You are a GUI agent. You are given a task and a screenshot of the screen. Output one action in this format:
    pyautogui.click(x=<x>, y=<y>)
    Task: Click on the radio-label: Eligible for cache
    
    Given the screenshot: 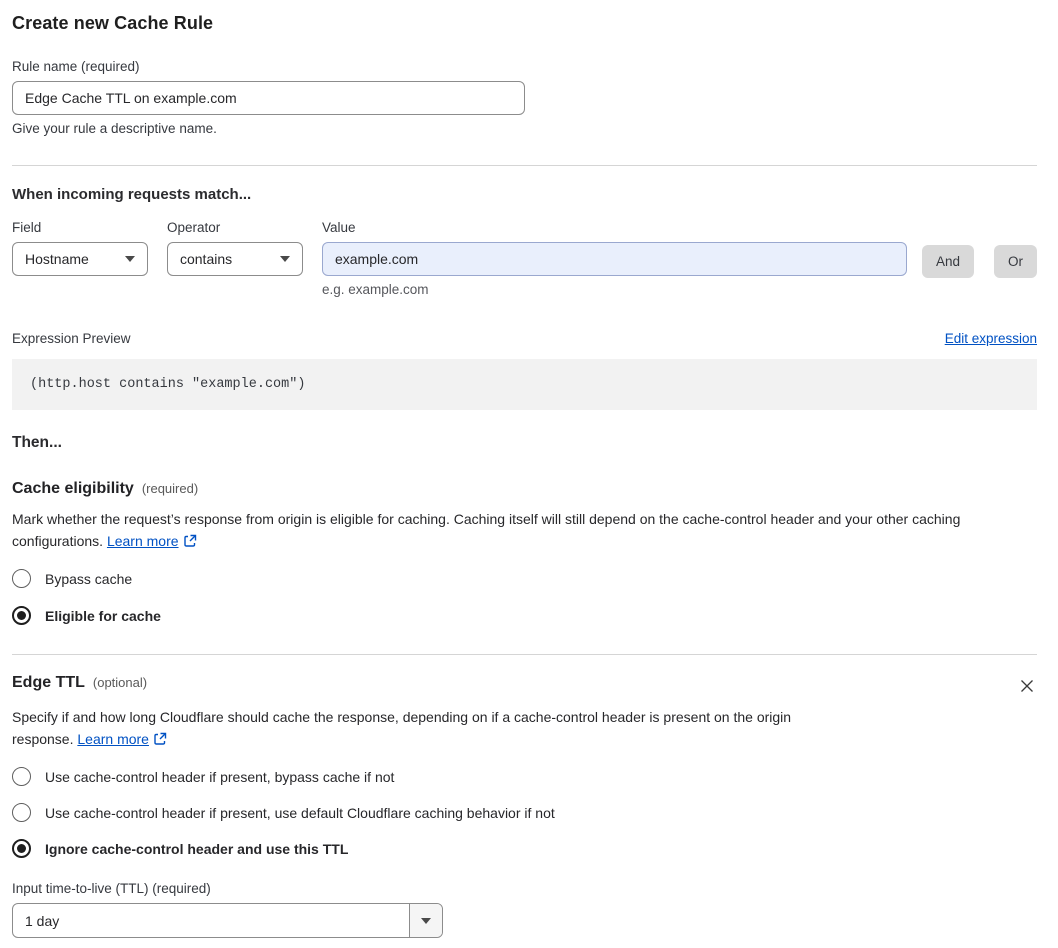 What is the action you would take?
    pyautogui.click(x=103, y=615)
    